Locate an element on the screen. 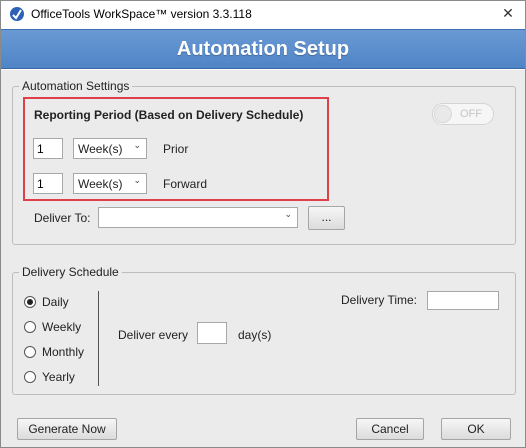  toggle-knob is located at coordinates (443, 114).